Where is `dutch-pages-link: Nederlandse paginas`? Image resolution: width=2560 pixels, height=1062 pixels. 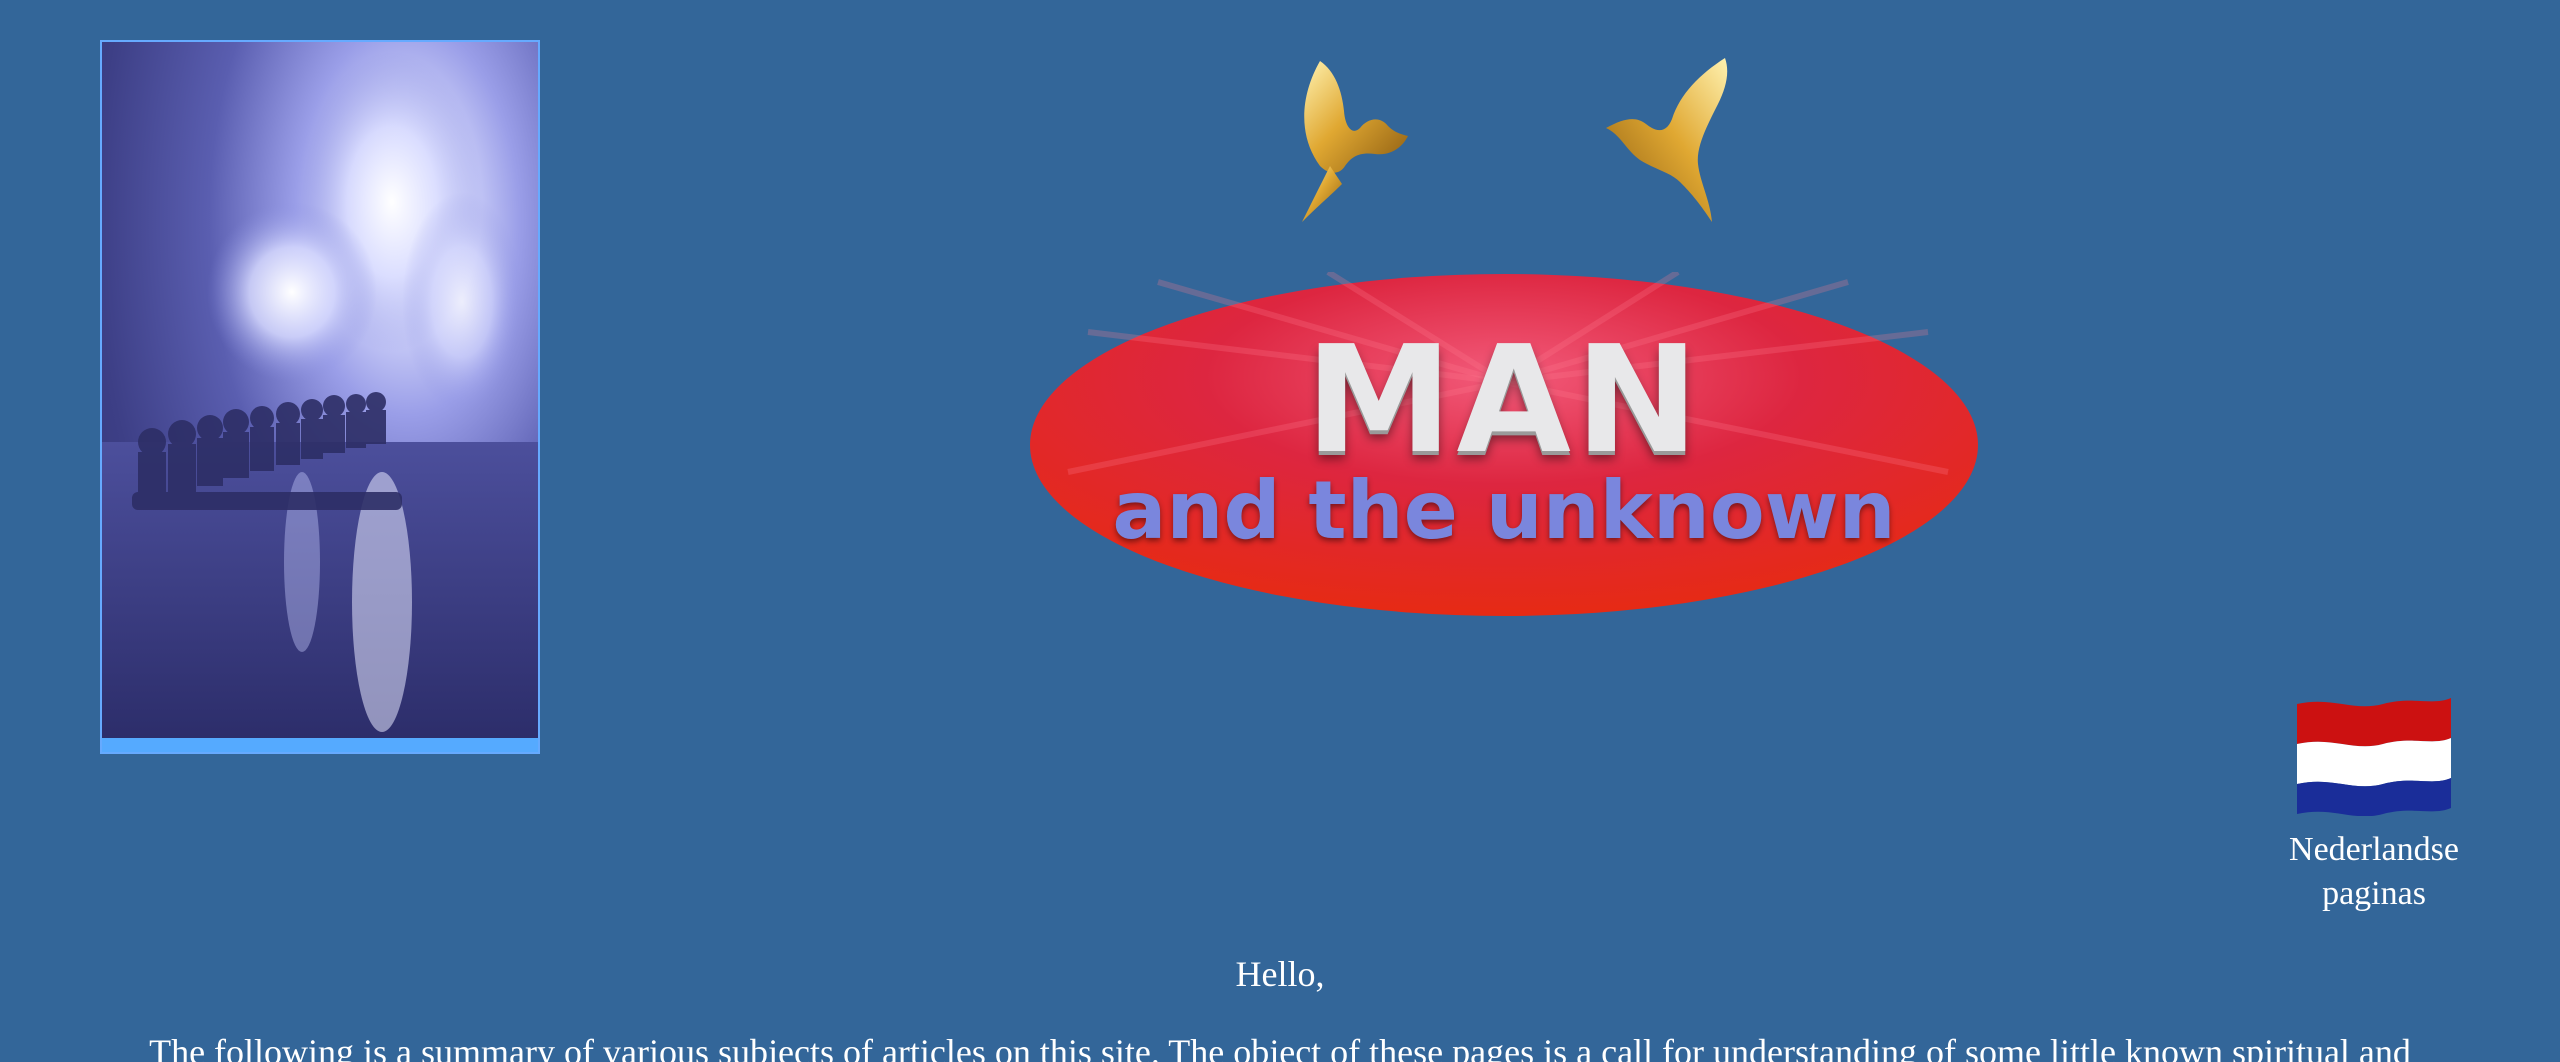 dutch-pages-link: Nederlandse paginas is located at coordinates (2374, 806).